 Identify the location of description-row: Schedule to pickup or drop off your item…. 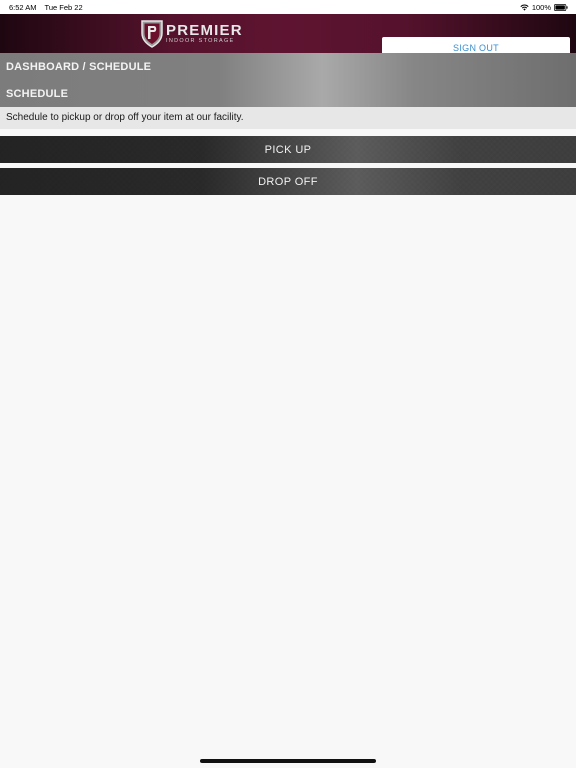
(288, 118).